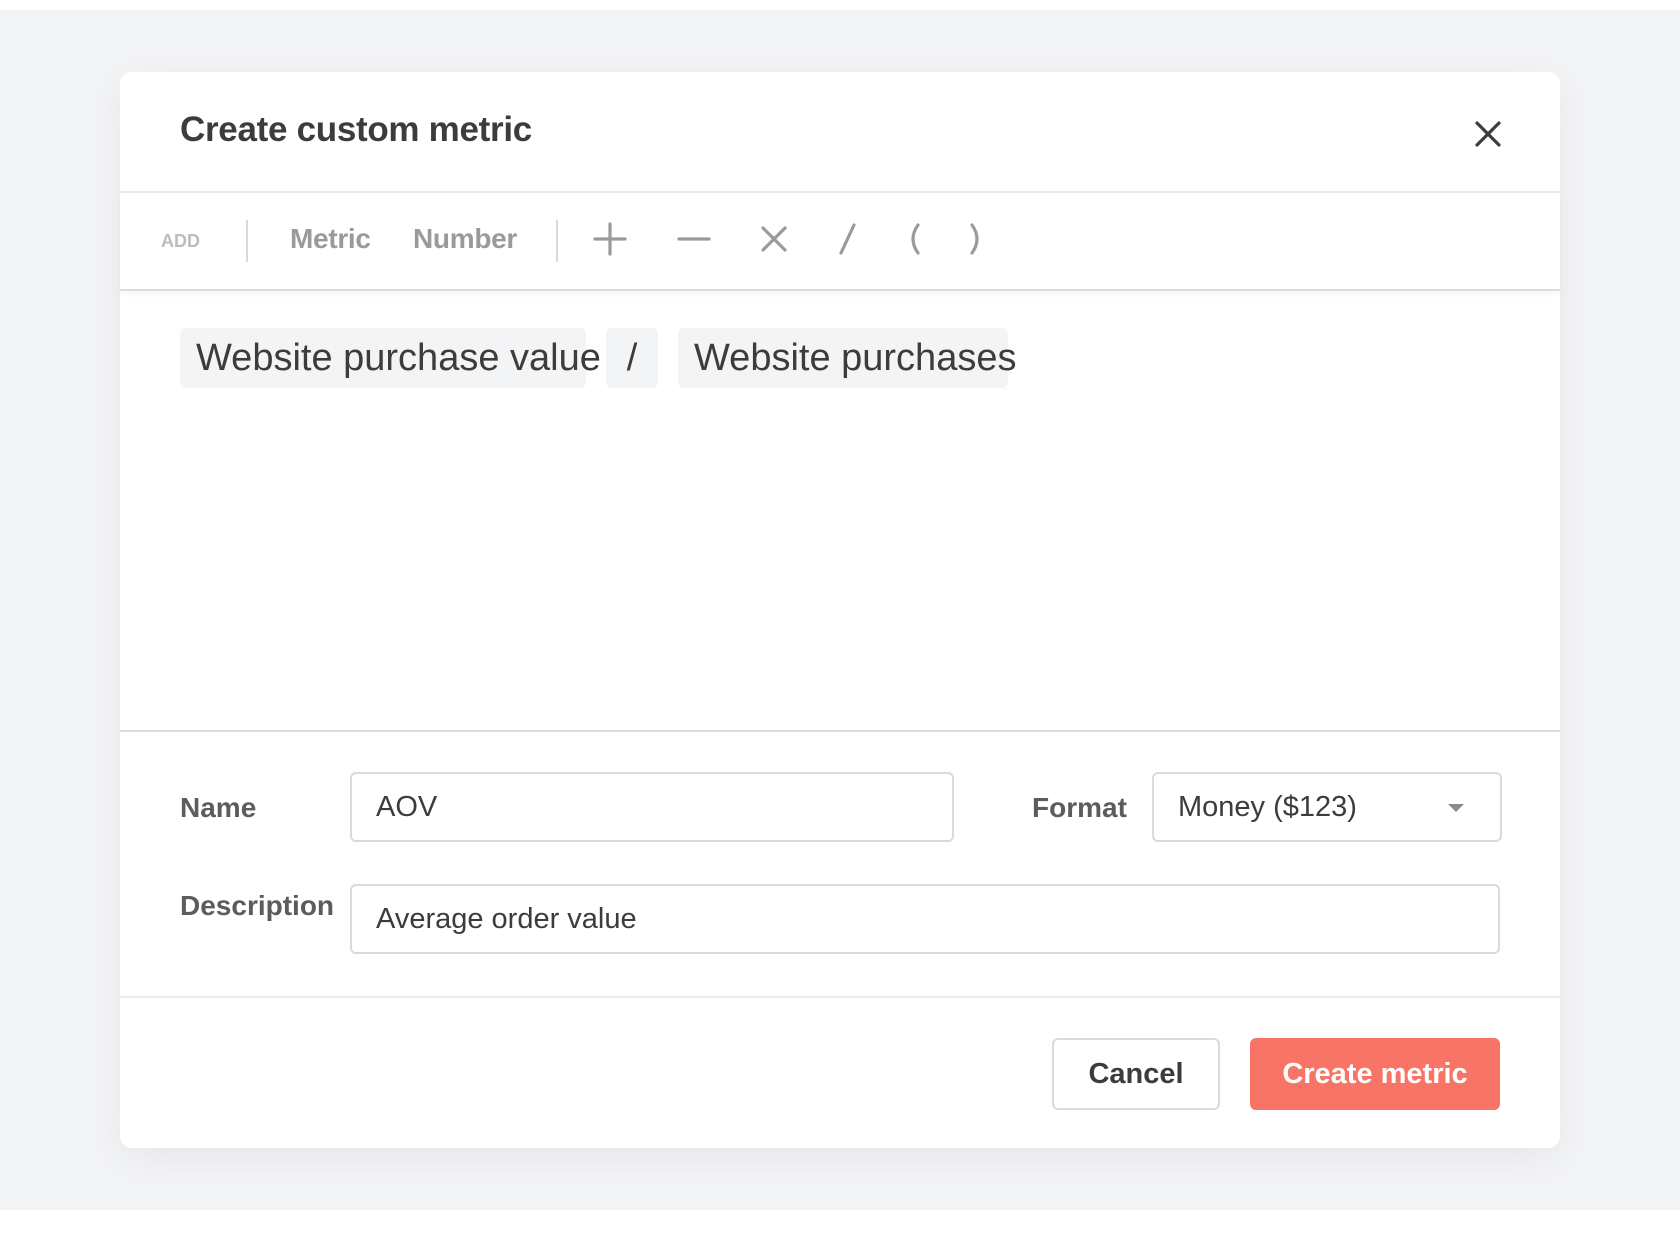  I want to click on add-metric-button: Metric, so click(330, 239).